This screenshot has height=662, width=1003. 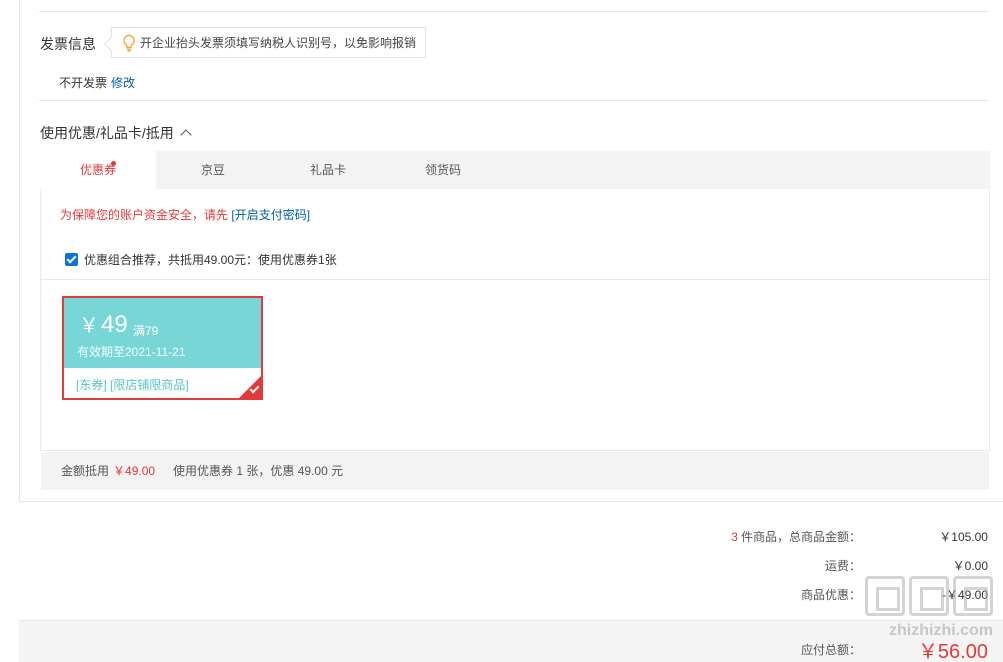 What do you see at coordinates (68, 44) in the screenshot?
I see `invoice-title: 发票信息` at bounding box center [68, 44].